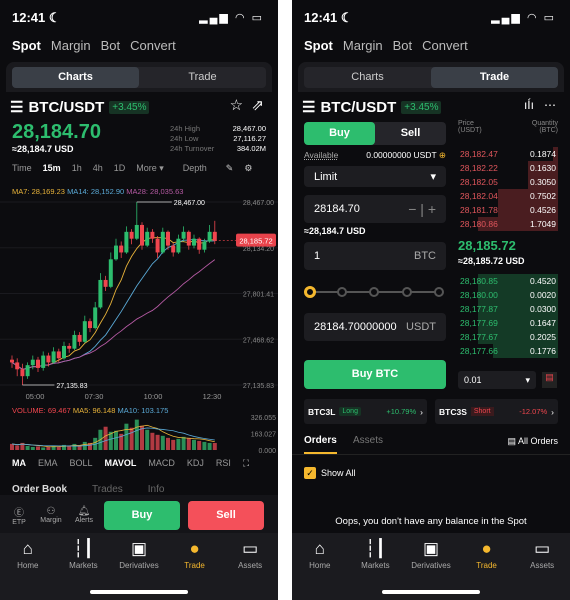 The width and height of the screenshot is (570, 600). What do you see at coordinates (368, 440) in the screenshot?
I see `tab-assets: Assets` at bounding box center [368, 440].